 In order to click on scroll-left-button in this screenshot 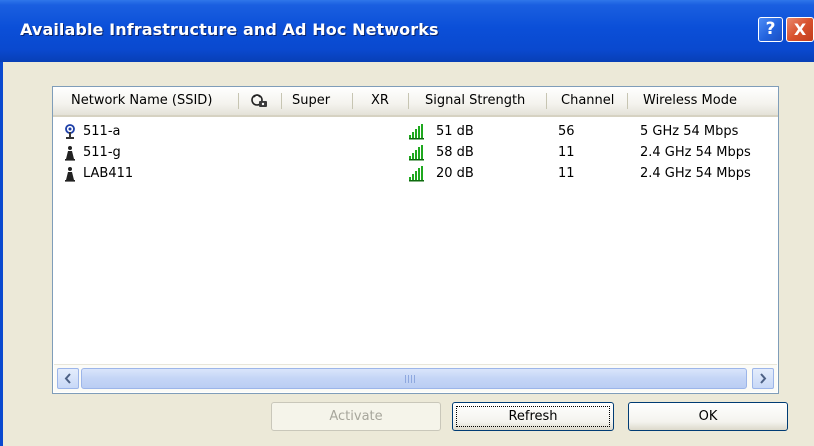, I will do `click(68, 378)`.